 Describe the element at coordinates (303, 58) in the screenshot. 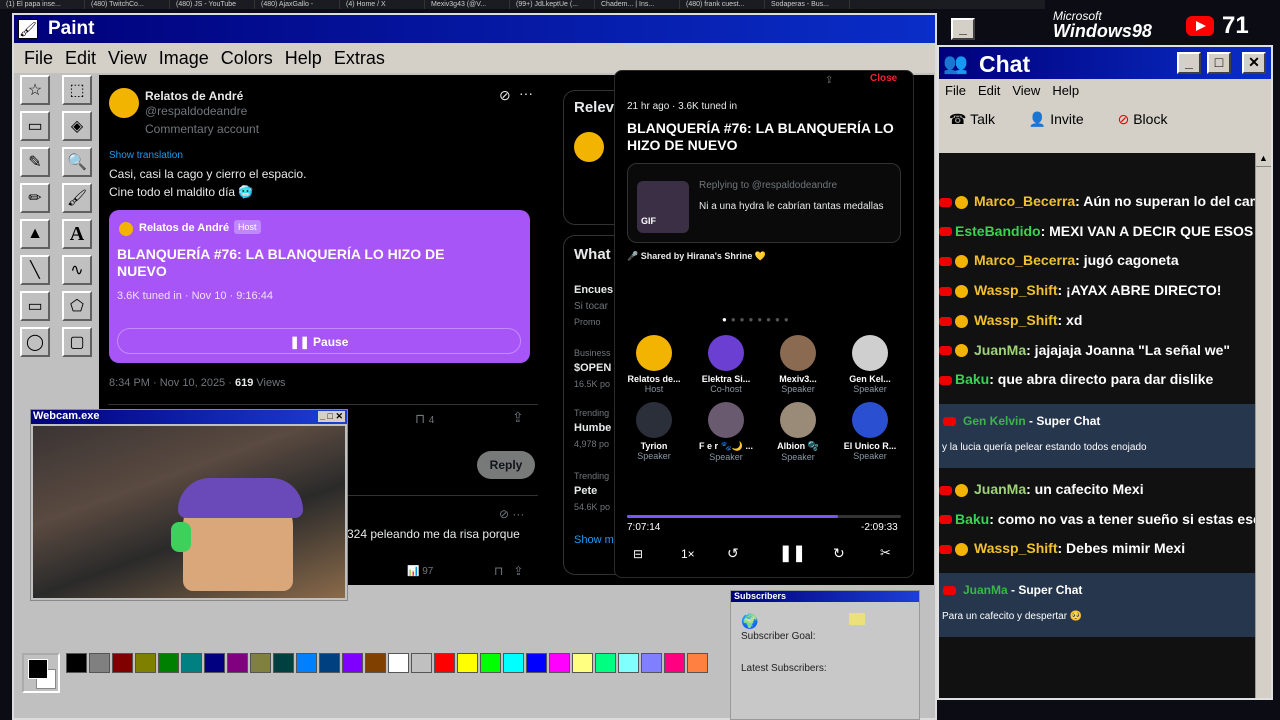

I see `menu-help: Help` at that location.